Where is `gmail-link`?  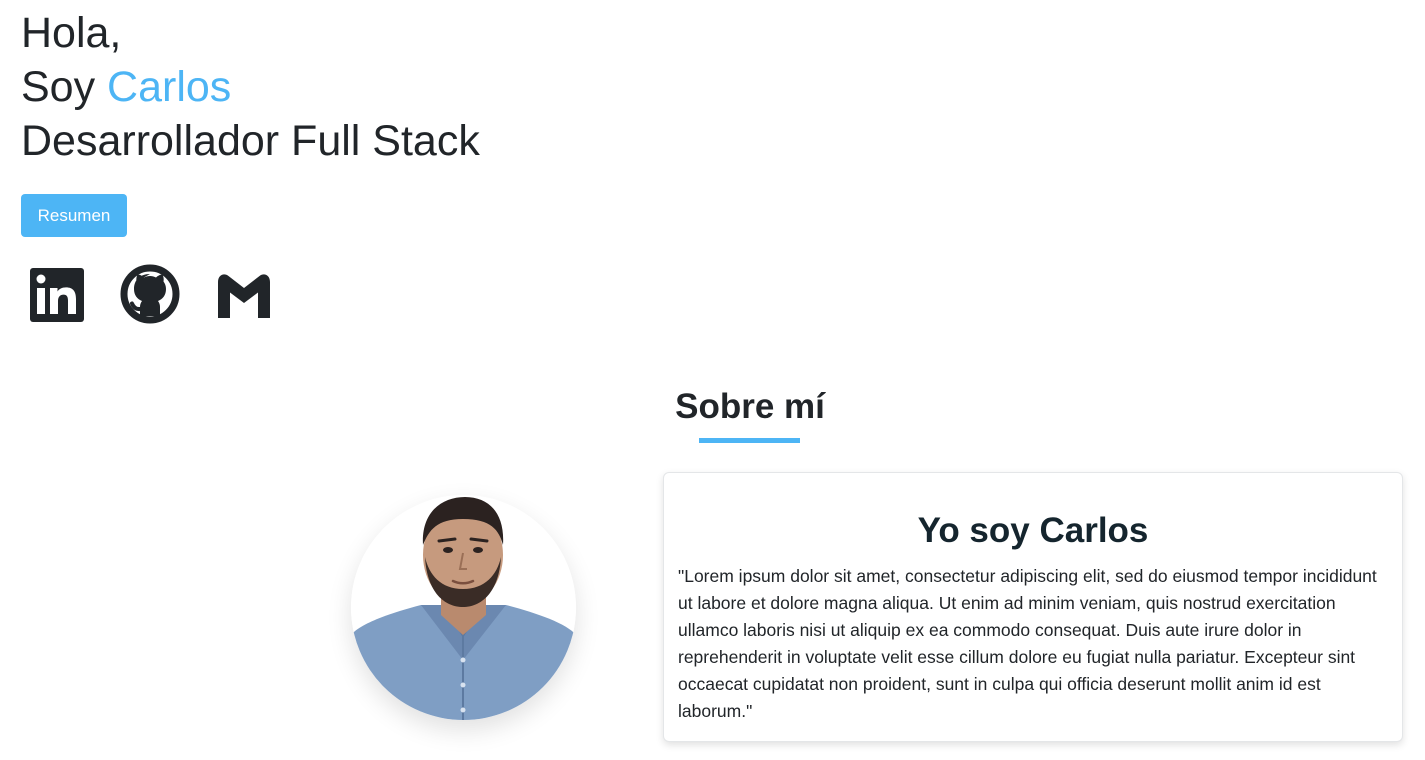
gmail-link is located at coordinates (244, 294).